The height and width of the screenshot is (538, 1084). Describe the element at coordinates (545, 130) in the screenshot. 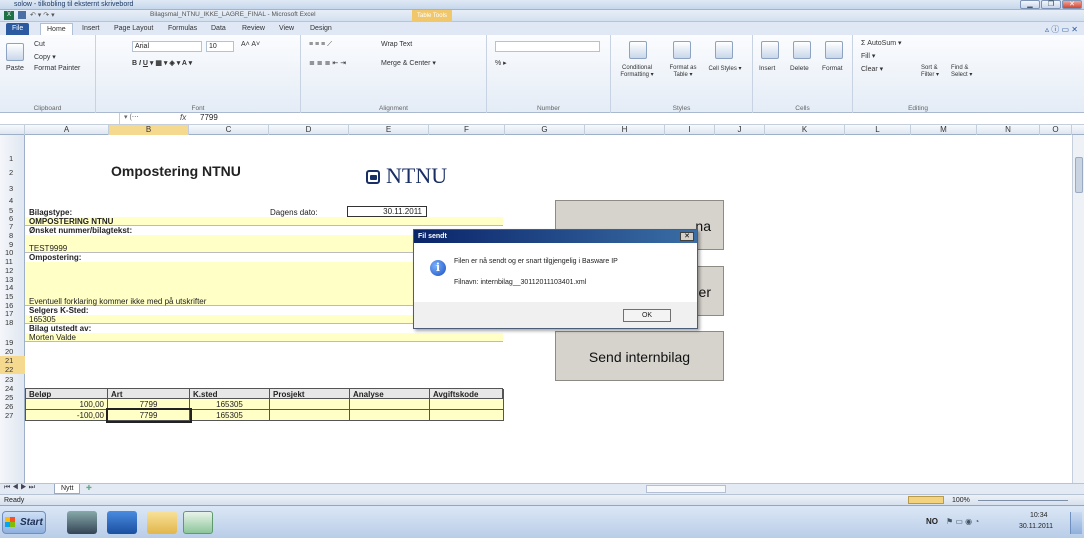

I see `column-header: G` at that location.